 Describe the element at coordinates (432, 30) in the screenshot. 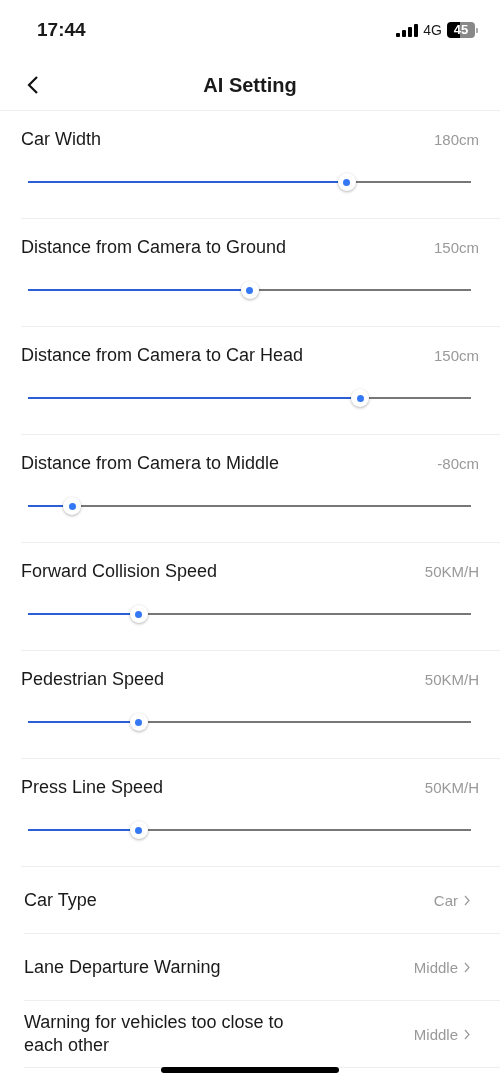

I see `network-label: 4G` at that location.